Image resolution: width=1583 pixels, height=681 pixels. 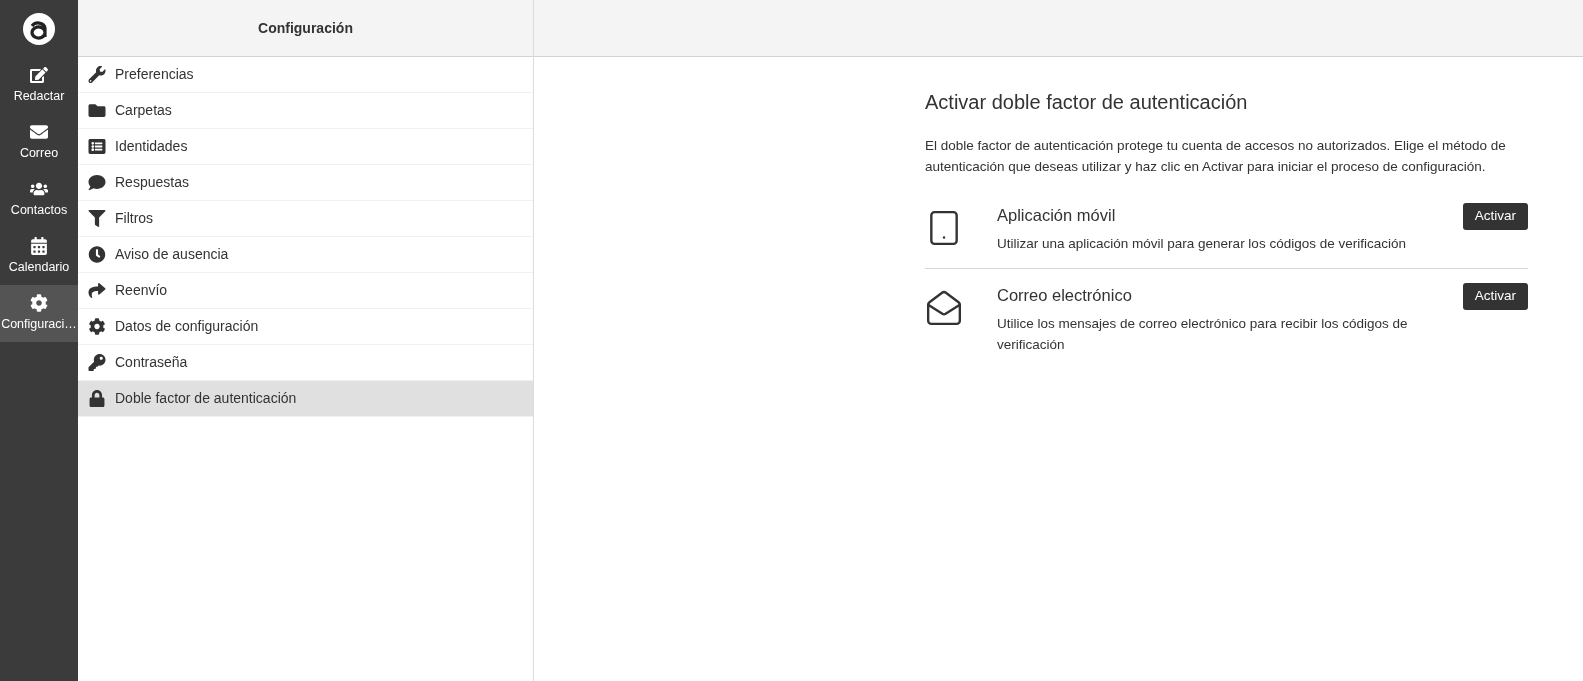 I want to click on clock-icon, so click(x=97, y=254).